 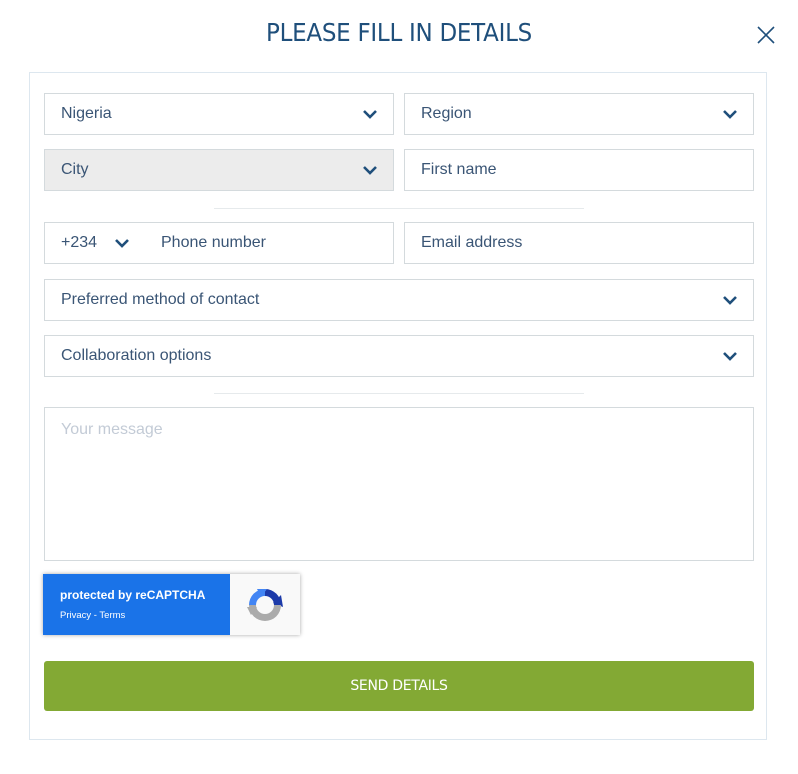 What do you see at coordinates (472, 242) in the screenshot?
I see `email-placeholder: Email address` at bounding box center [472, 242].